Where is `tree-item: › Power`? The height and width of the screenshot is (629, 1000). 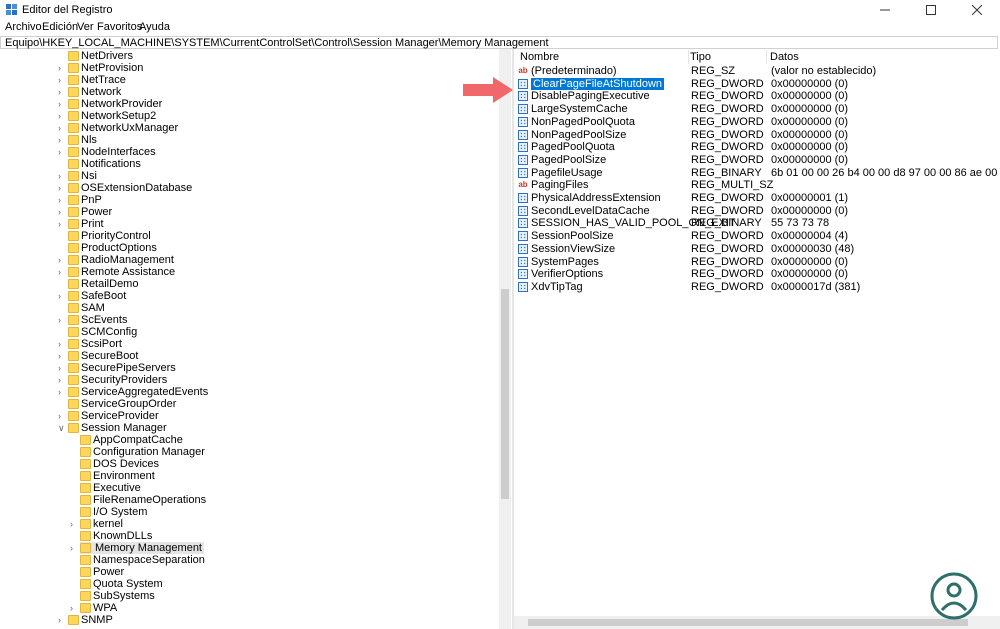 tree-item: › Power is located at coordinates (85, 212).